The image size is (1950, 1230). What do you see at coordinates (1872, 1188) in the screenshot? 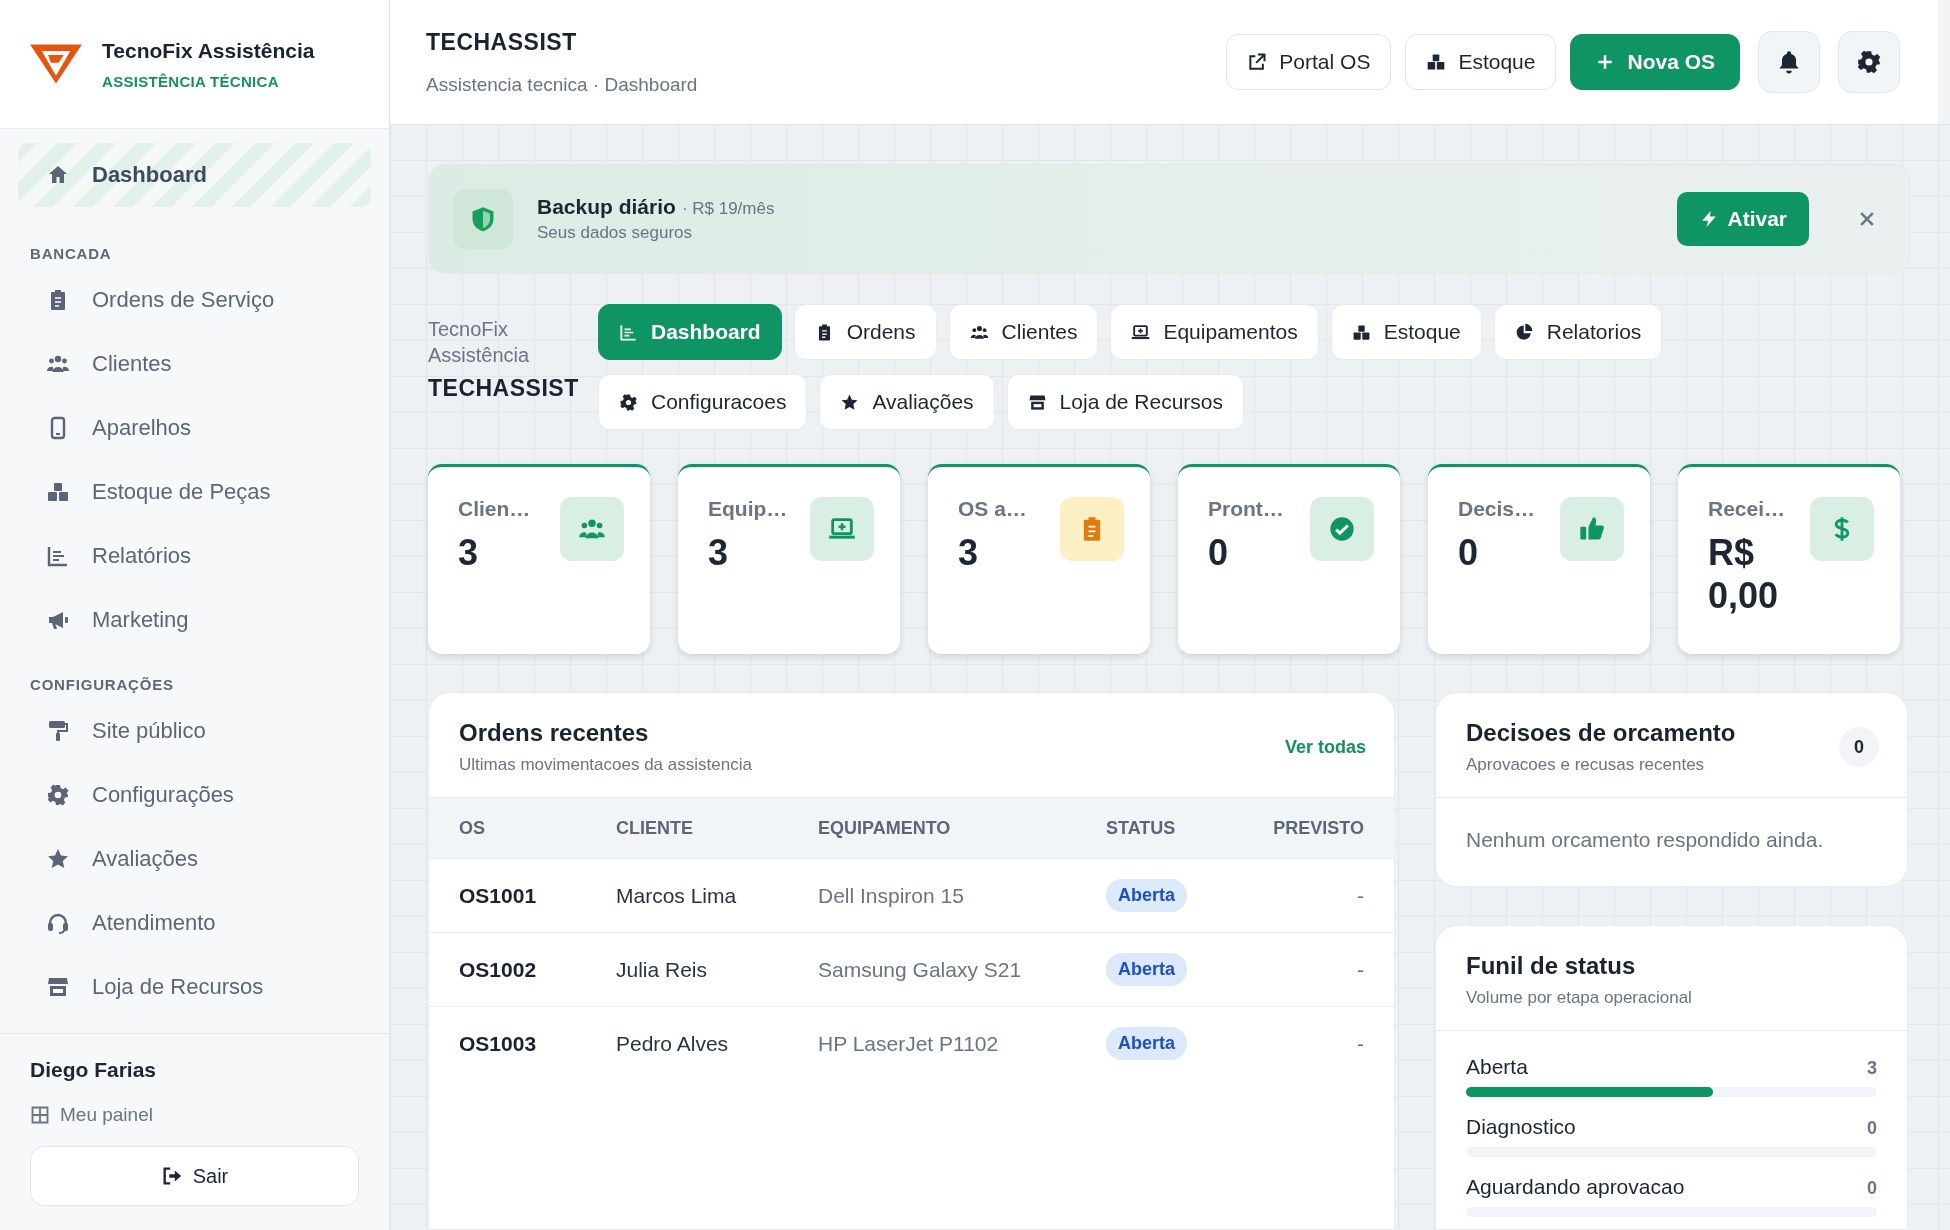
I see `stage-count: 0` at bounding box center [1872, 1188].